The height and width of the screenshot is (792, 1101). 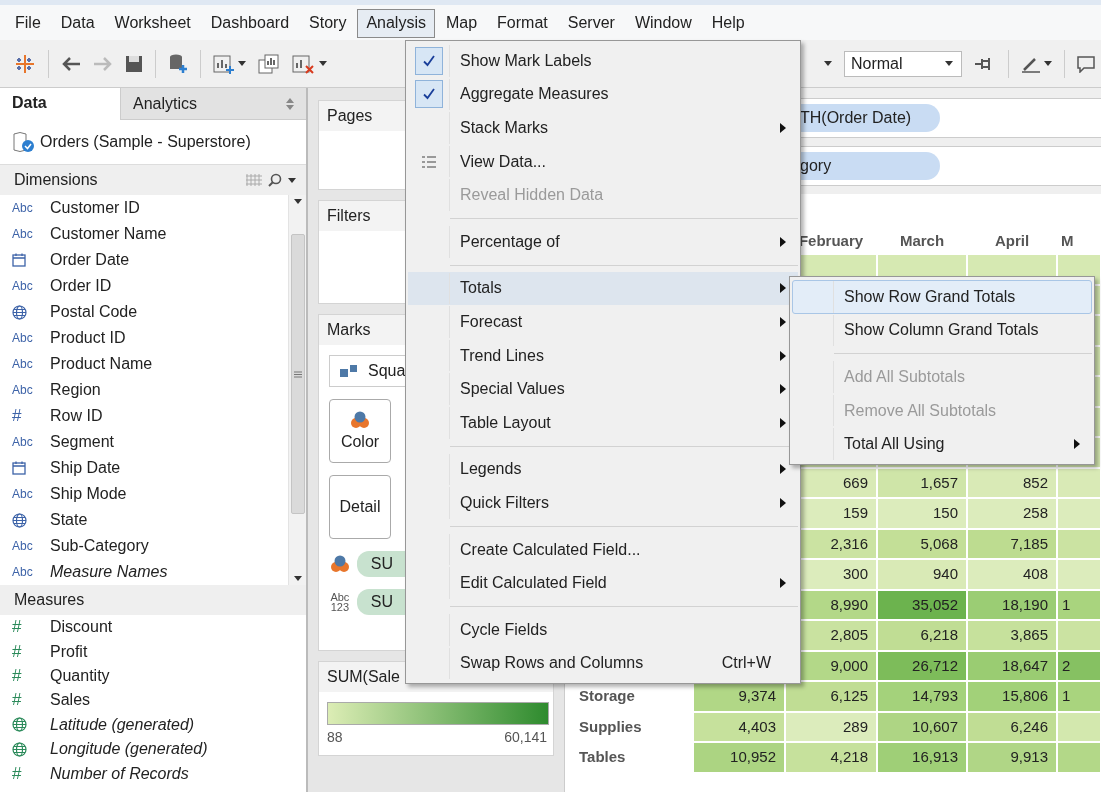 What do you see at coordinates (603, 288) in the screenshot?
I see `menu-item: Totals` at bounding box center [603, 288].